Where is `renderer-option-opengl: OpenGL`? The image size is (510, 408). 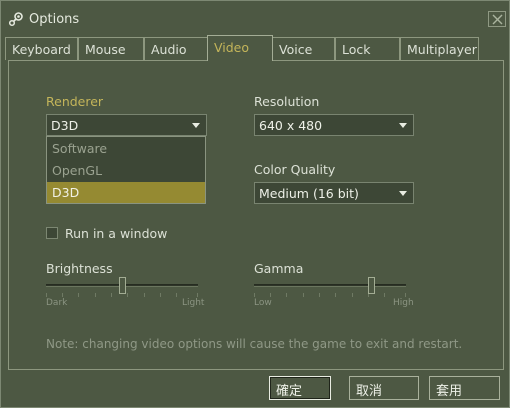 renderer-option-opengl: OpenGL is located at coordinates (126, 170).